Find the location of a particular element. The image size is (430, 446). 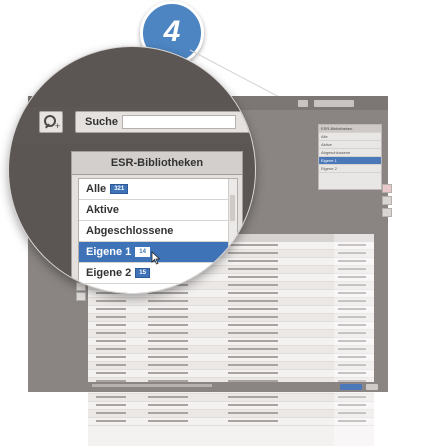

scrollbar-thumb is located at coordinates (232, 208).